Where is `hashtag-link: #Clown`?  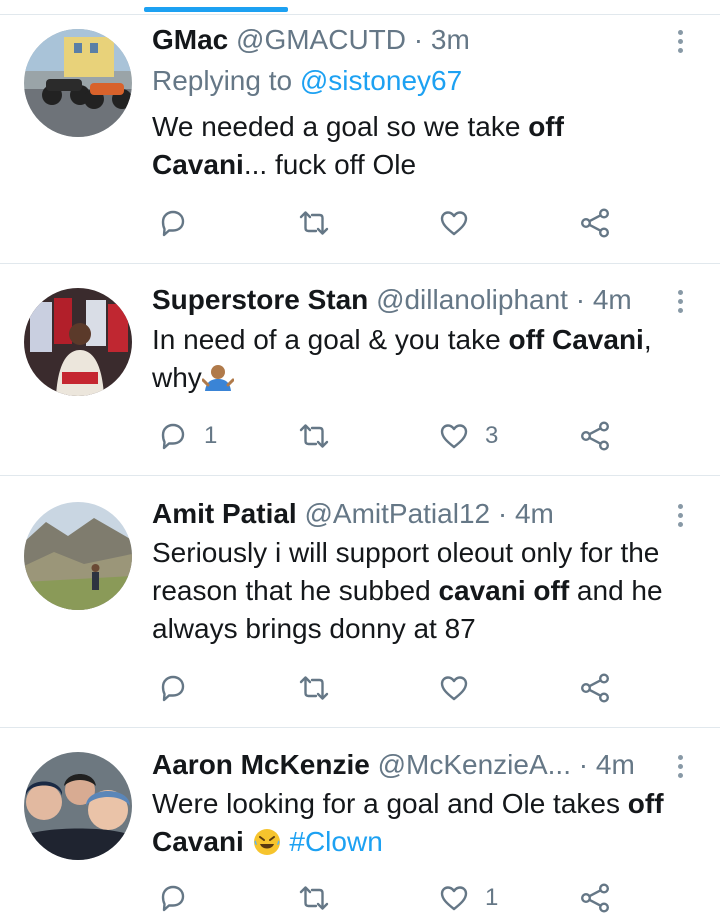
hashtag-link: #Clown is located at coordinates (335, 841).